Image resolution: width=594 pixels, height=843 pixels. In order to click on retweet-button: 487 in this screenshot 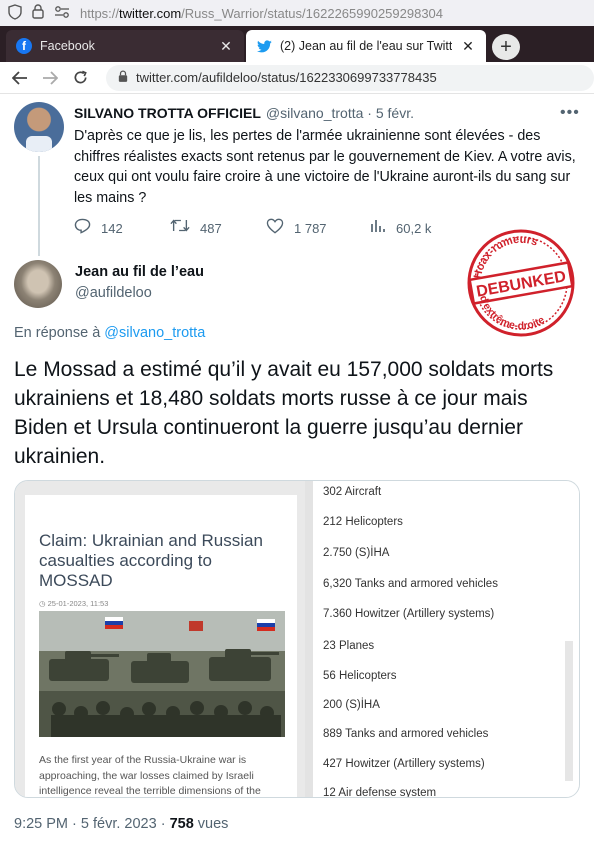, I will do `click(196, 228)`.